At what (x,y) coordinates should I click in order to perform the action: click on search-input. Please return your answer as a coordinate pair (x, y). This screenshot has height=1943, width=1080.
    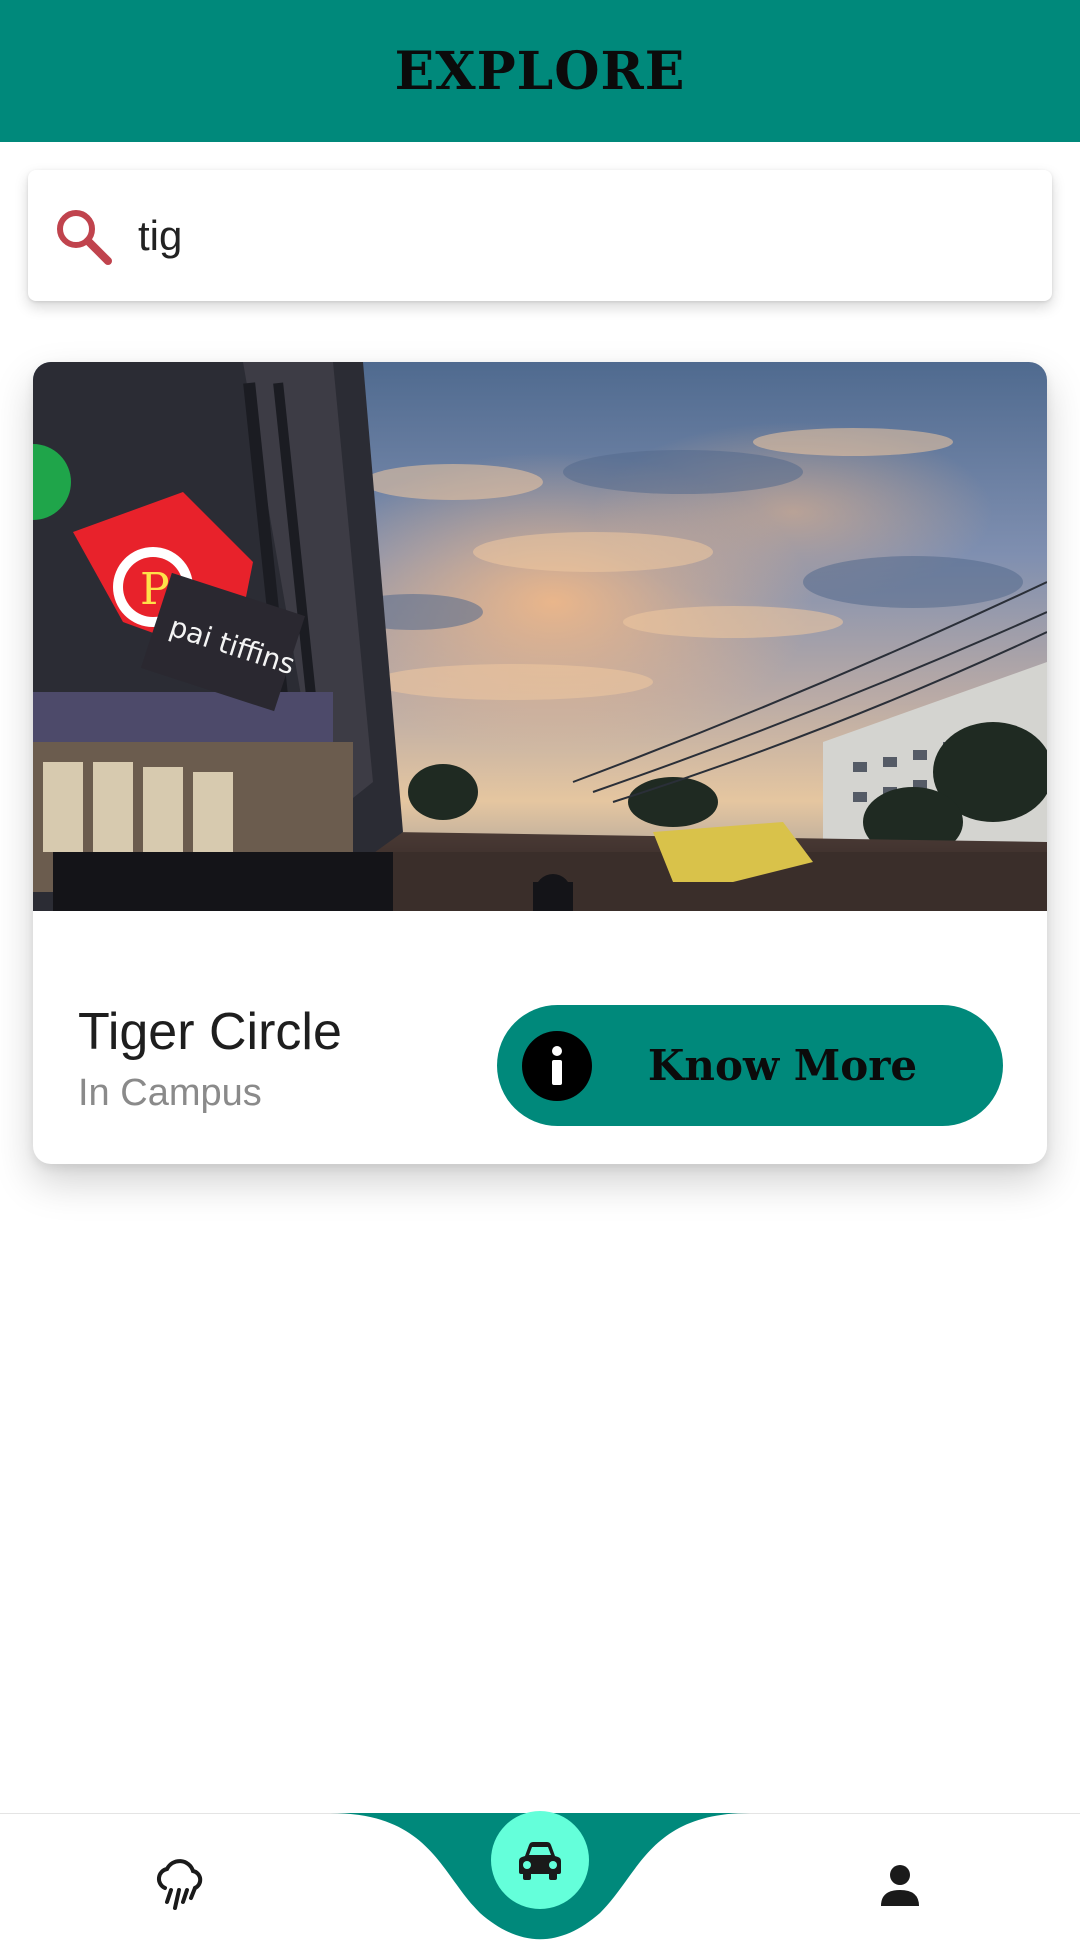
    Looking at the image, I should click on (578, 235).